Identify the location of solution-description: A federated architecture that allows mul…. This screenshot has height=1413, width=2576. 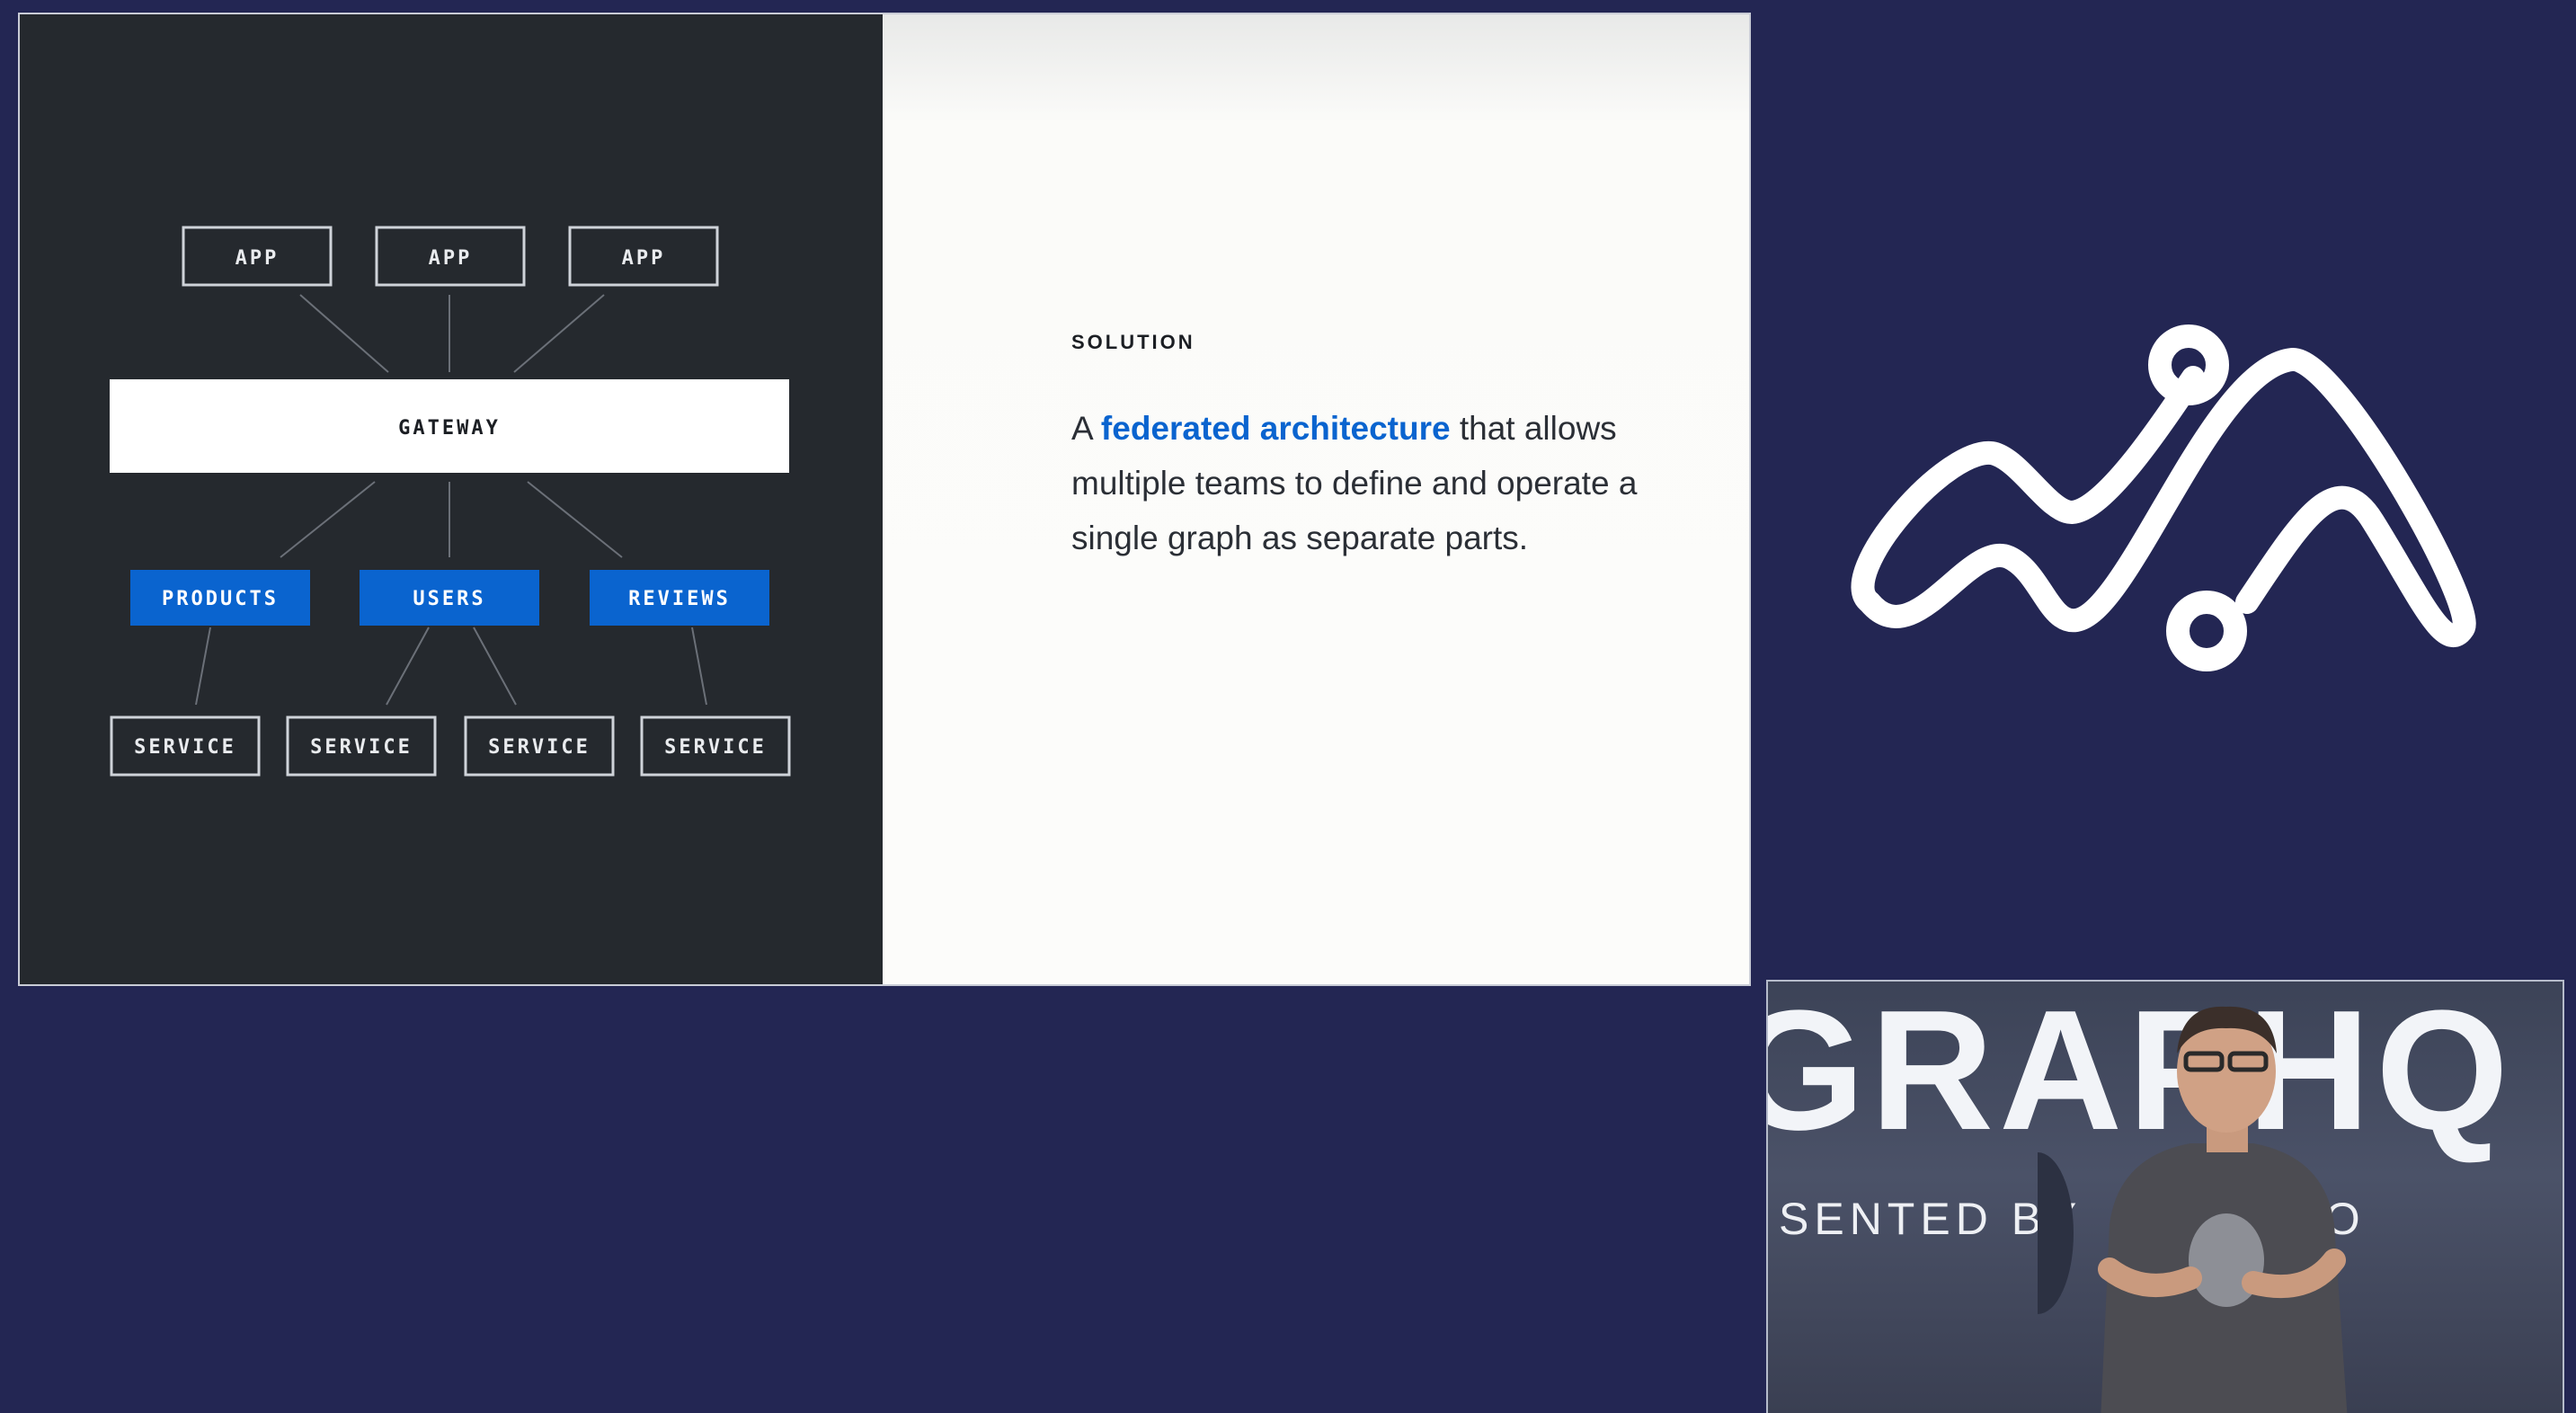
(1359, 483).